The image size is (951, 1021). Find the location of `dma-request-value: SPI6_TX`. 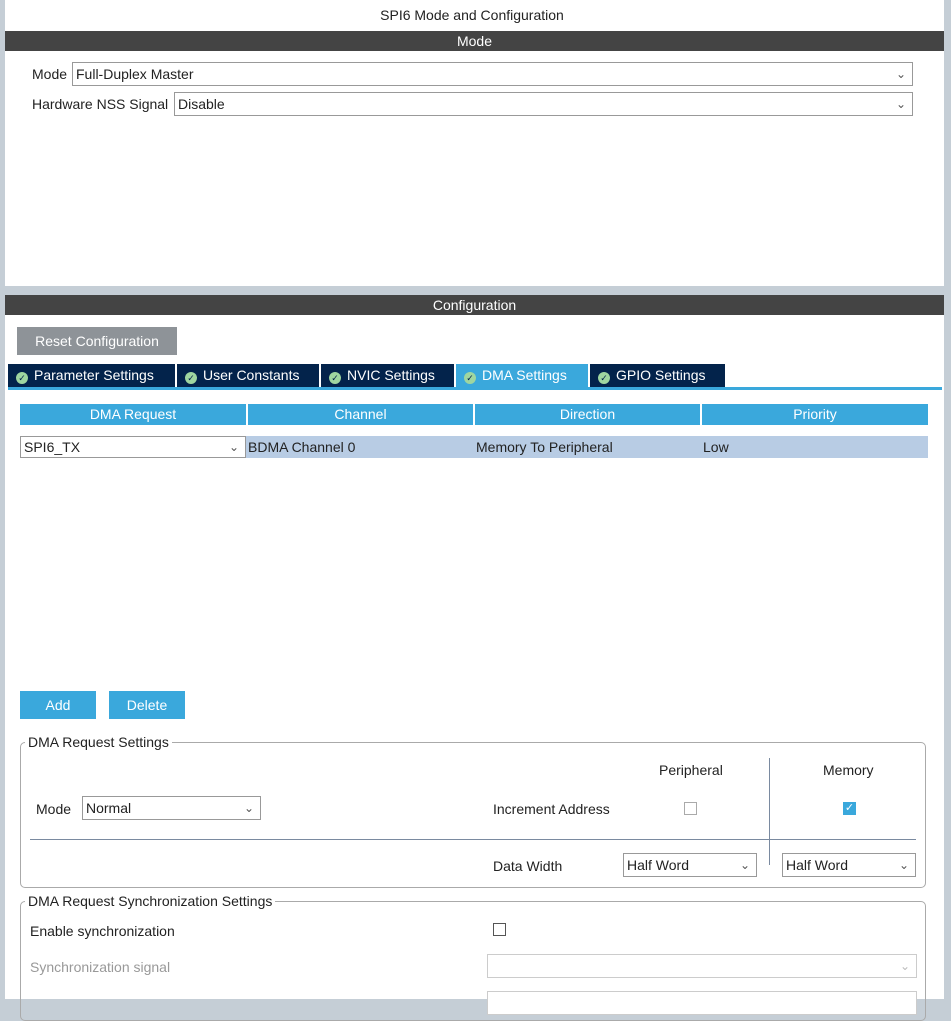

dma-request-value: SPI6_TX is located at coordinates (52, 447).